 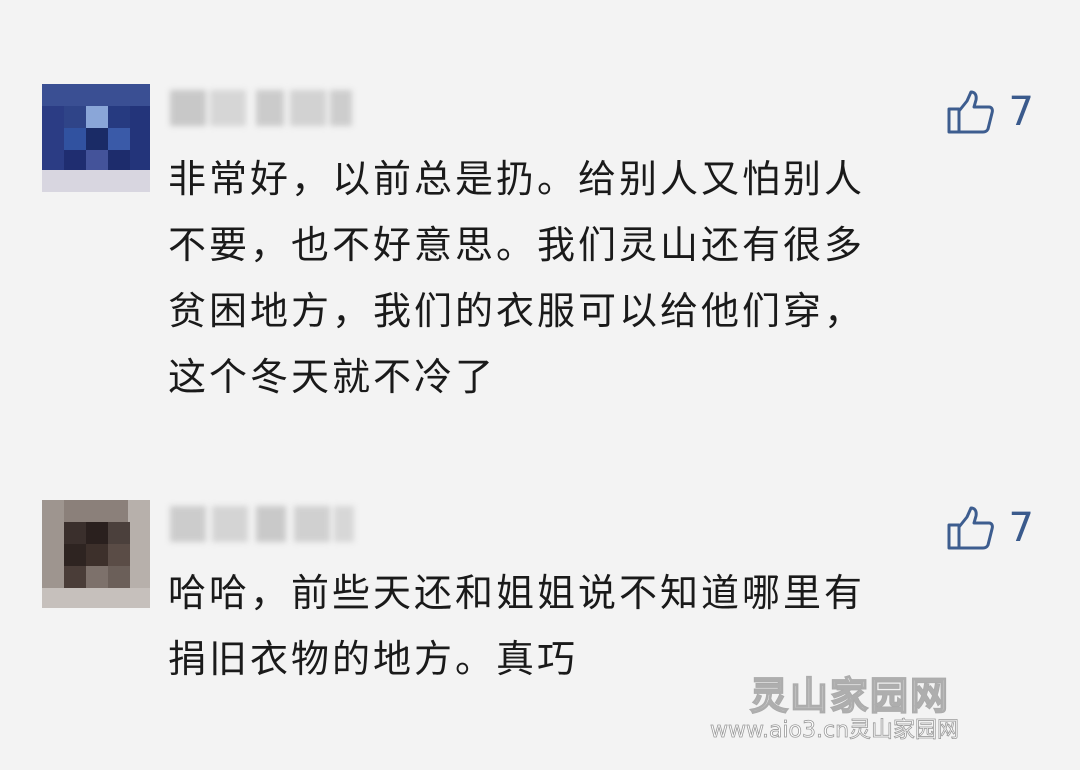 I want to click on watermark-subtitle: www.aio3.cn灵山家园网, so click(x=835, y=731).